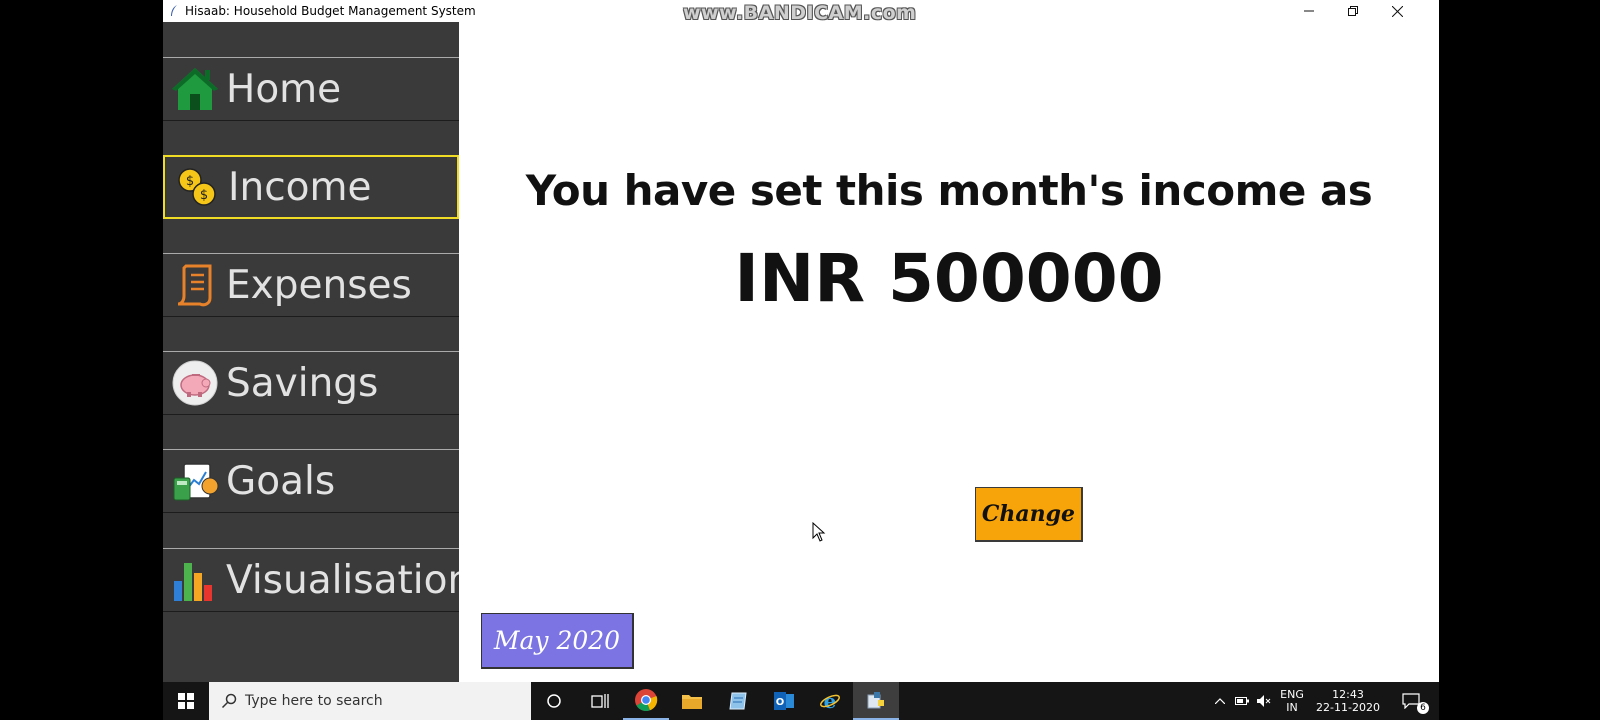 This screenshot has width=1600, height=720. I want to click on sidebar-item-label: Income, so click(300, 187).